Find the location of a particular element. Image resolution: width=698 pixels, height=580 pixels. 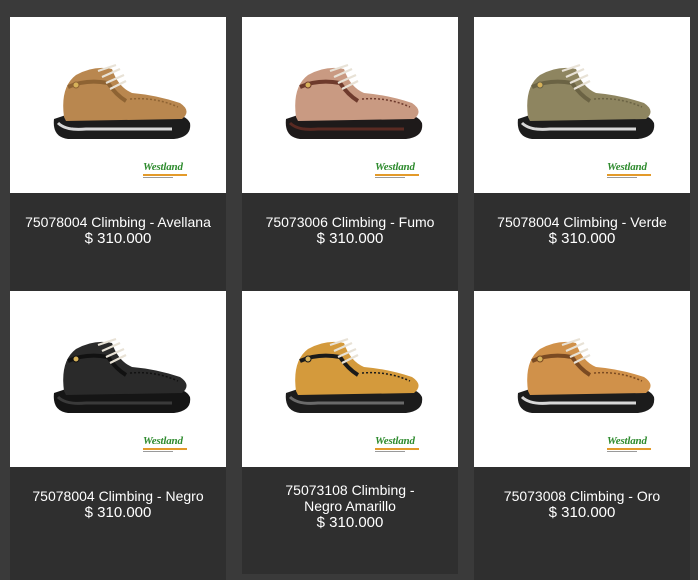

product-title: 75073008 Climbing - Oro is located at coordinates (582, 496).